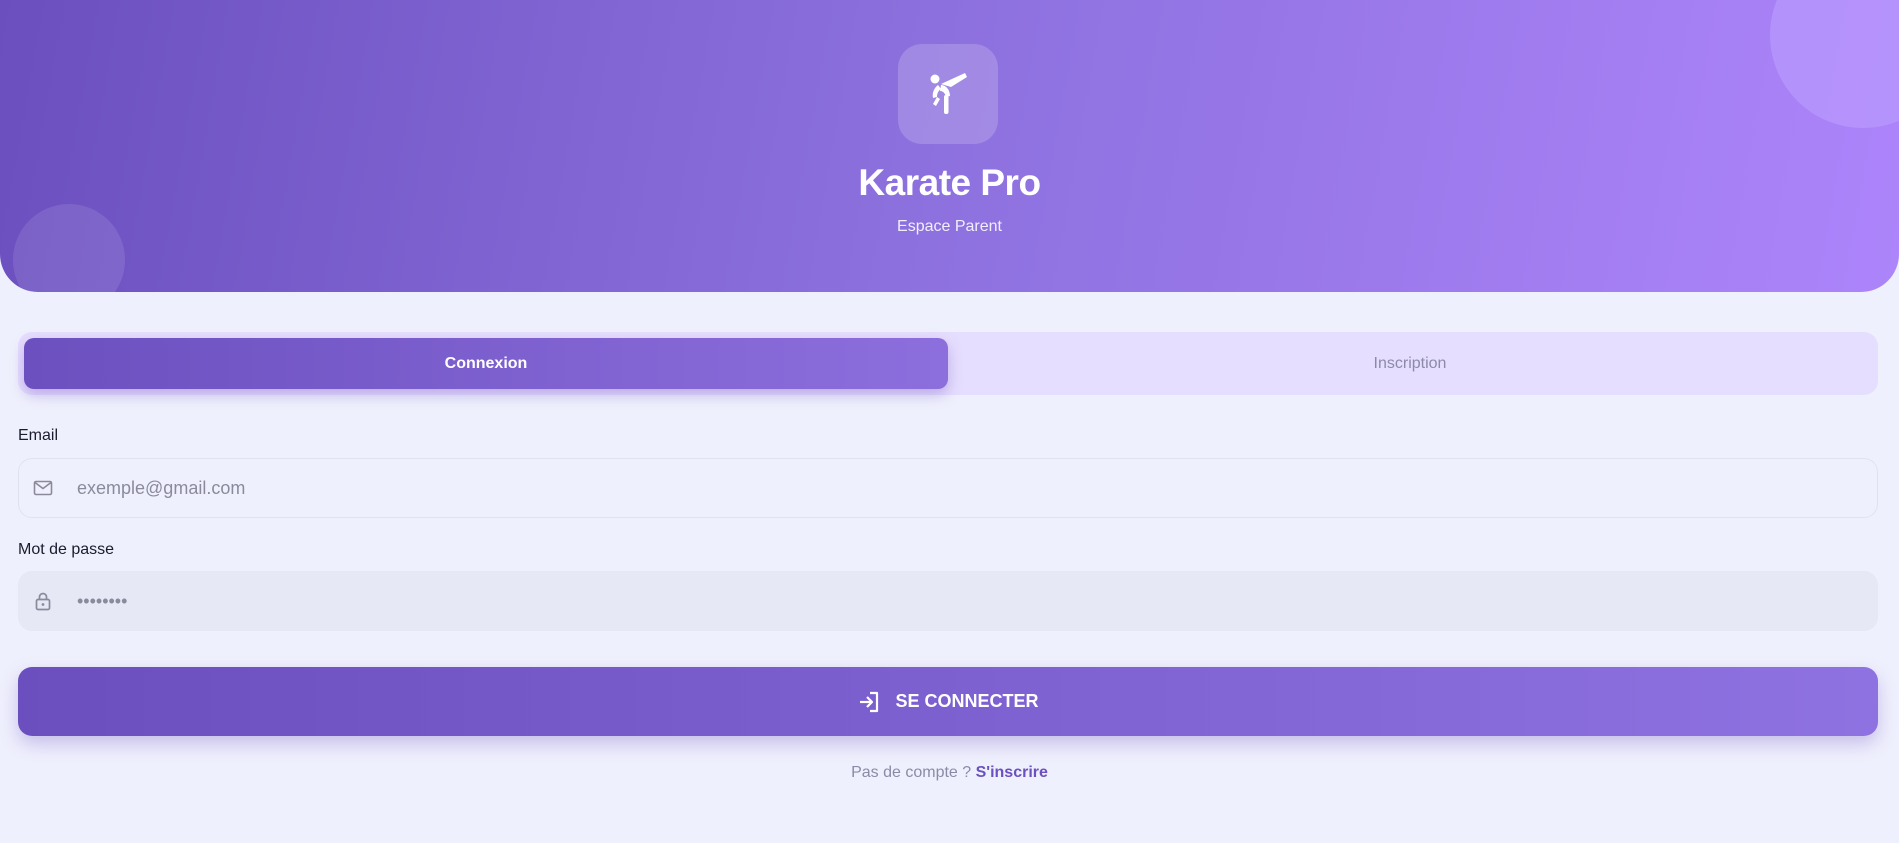 The image size is (1899, 843). What do you see at coordinates (869, 702) in the screenshot?
I see `login-icon` at bounding box center [869, 702].